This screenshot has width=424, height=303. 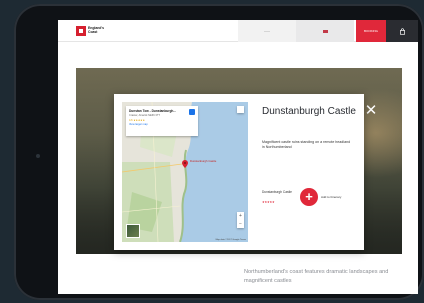 I want to click on close-icon: ✕, so click(x=371, y=110).